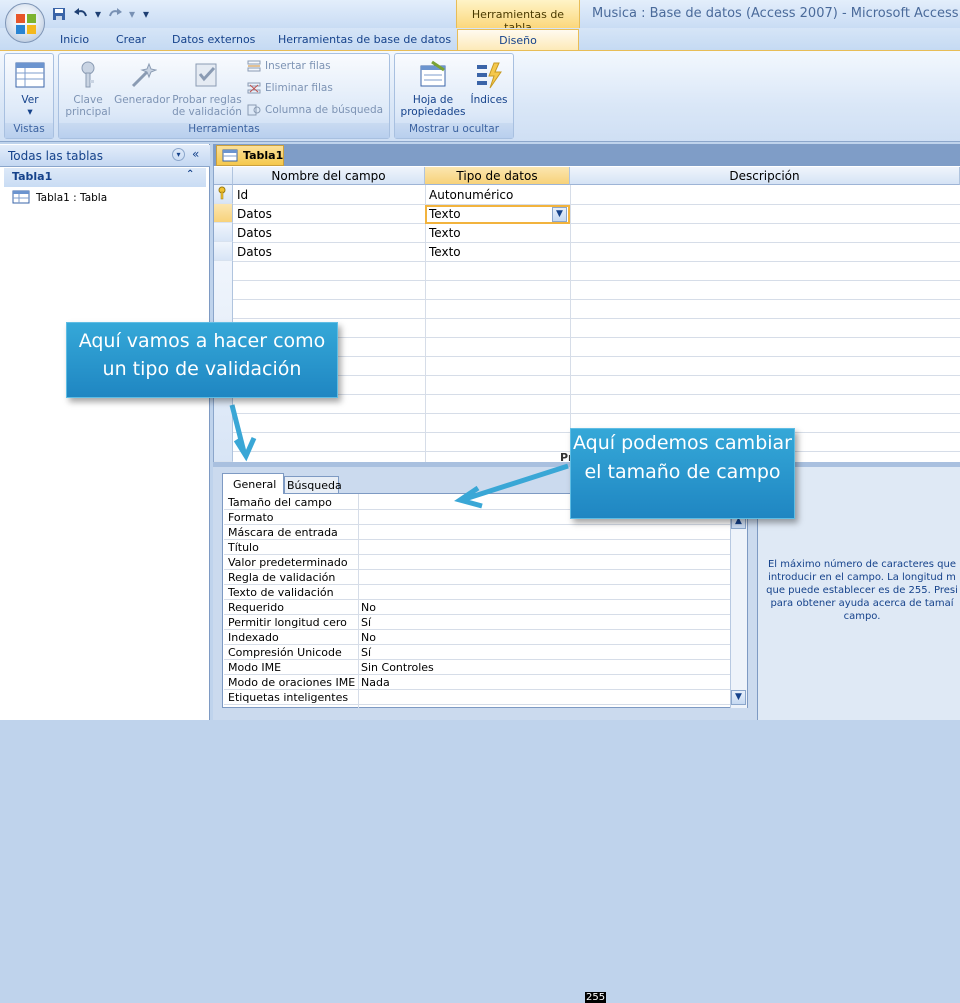 The width and height of the screenshot is (960, 1003). Describe the element at coordinates (375, 682) in the screenshot. I see `property-value: Nada` at that location.